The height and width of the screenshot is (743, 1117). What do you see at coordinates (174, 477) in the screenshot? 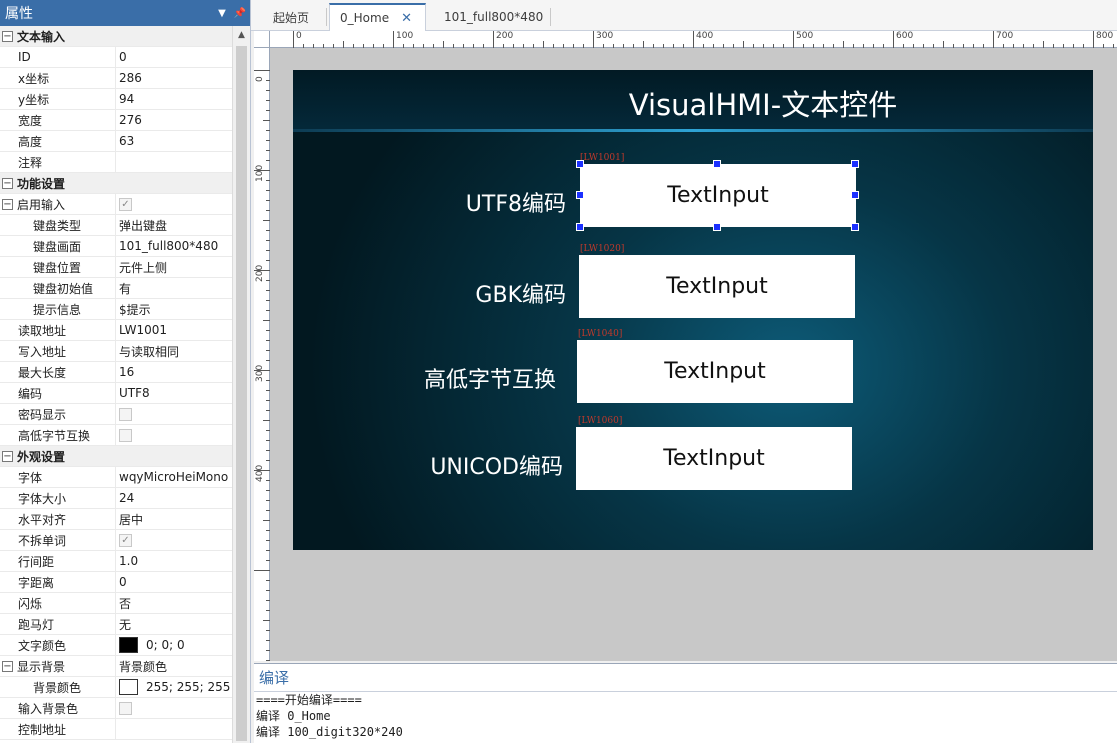
I see `property-value: wqyMicroHeiMono` at bounding box center [174, 477].